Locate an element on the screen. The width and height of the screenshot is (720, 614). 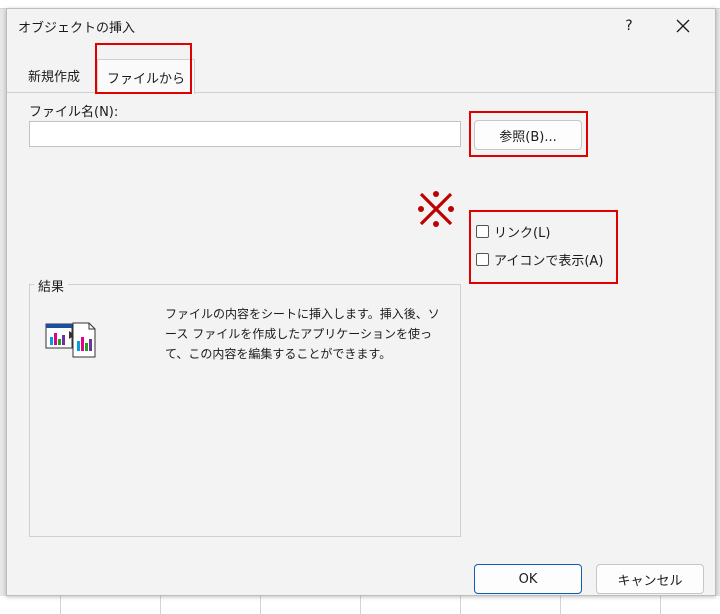
file-name-label: ファイル名(N): is located at coordinates (74, 112).